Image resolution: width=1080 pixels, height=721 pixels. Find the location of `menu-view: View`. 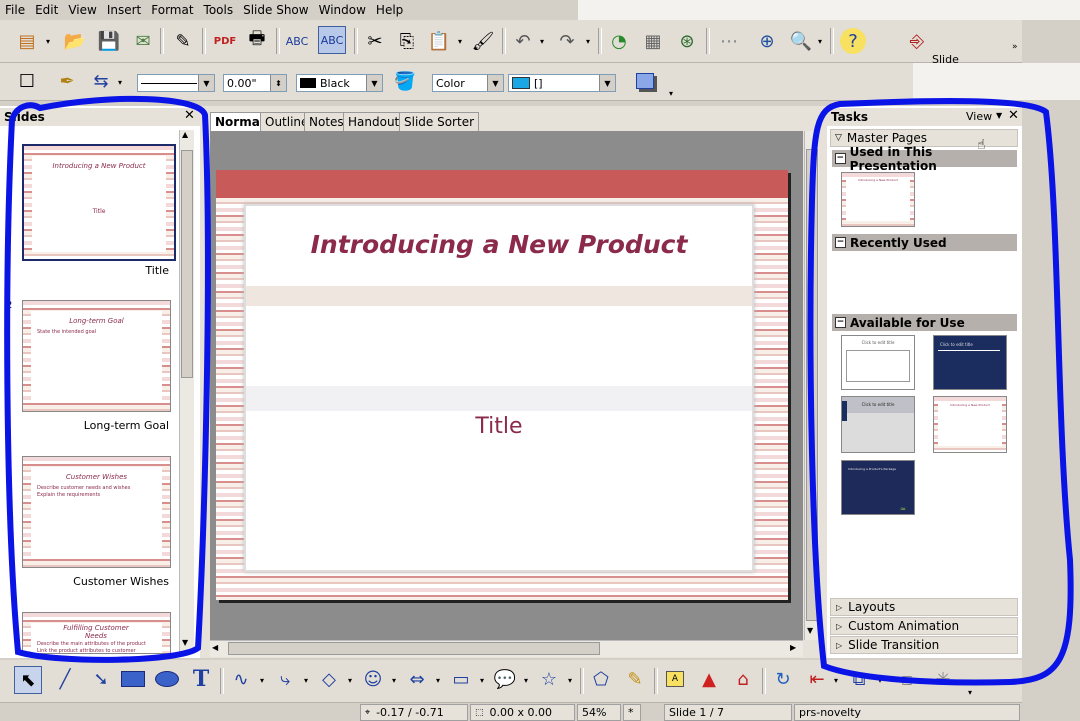

menu-view: View is located at coordinates (82, 10).